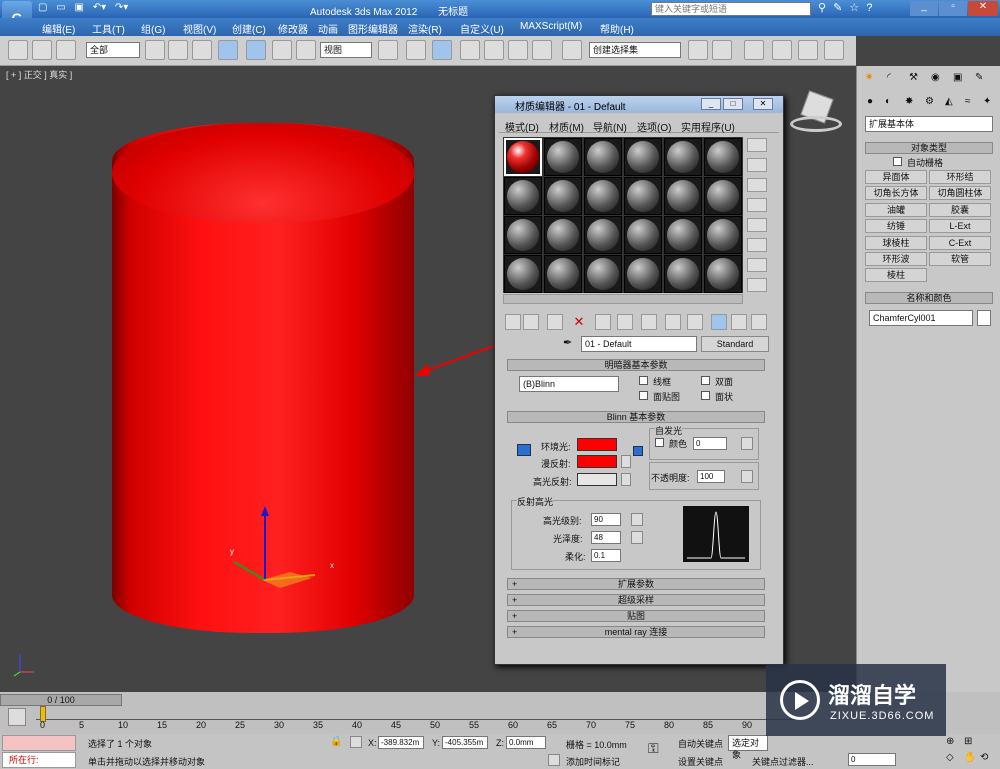  Describe the element at coordinates (482, 28) in the screenshot. I see `menu-customize: 自定义(U)` at that location.